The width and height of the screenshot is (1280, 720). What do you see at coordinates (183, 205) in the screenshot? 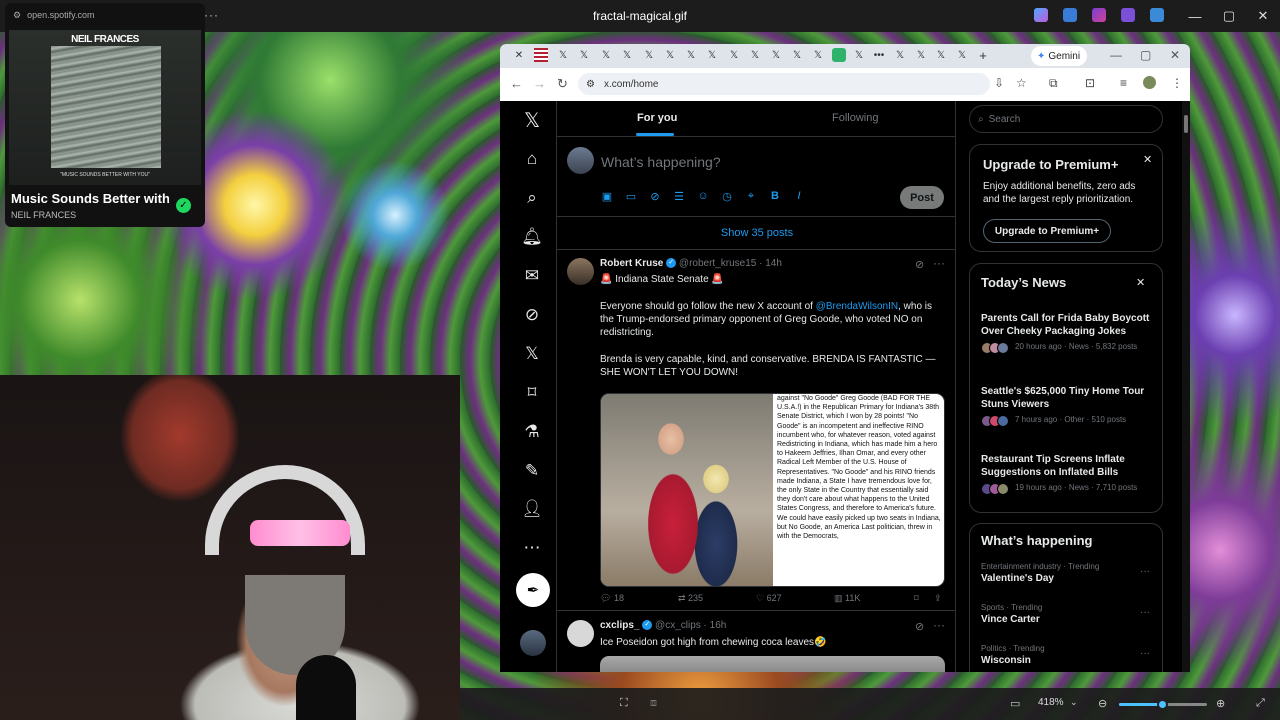
I see `saved-check-icon: ✓` at bounding box center [183, 205].